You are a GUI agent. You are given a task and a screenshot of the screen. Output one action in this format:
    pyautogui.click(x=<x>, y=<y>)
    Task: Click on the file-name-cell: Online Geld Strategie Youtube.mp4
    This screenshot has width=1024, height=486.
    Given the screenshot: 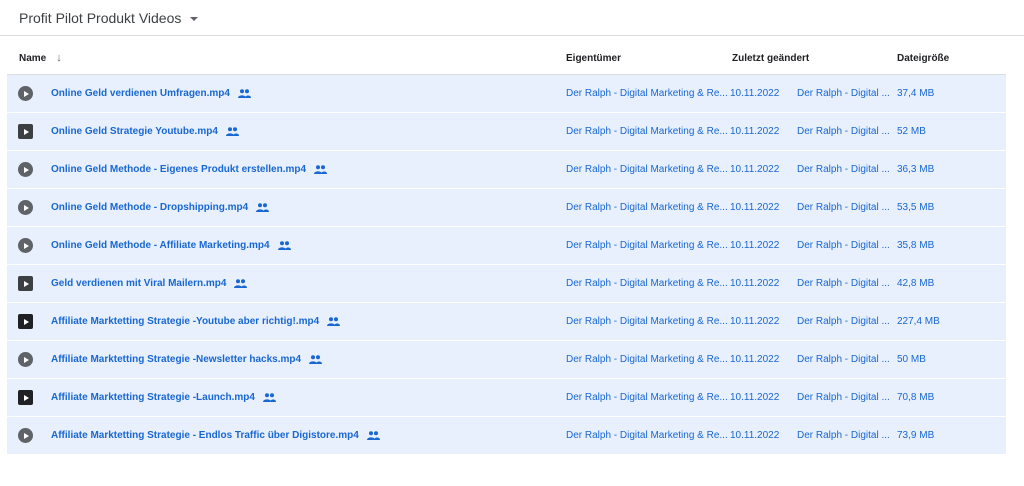 What is the action you would take?
    pyautogui.click(x=283, y=131)
    